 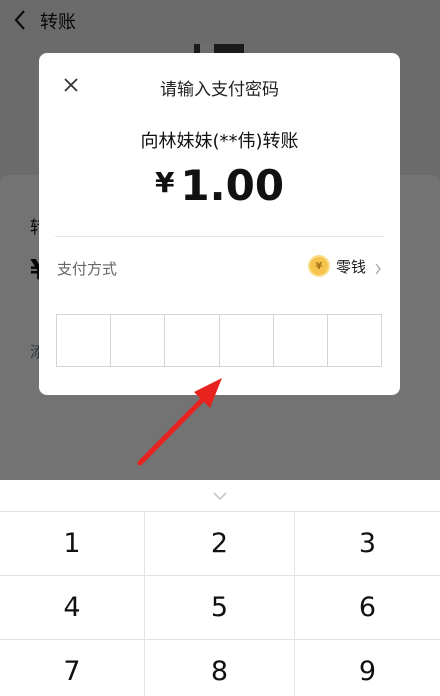 I want to click on coin-icon: ¥, so click(x=318, y=266).